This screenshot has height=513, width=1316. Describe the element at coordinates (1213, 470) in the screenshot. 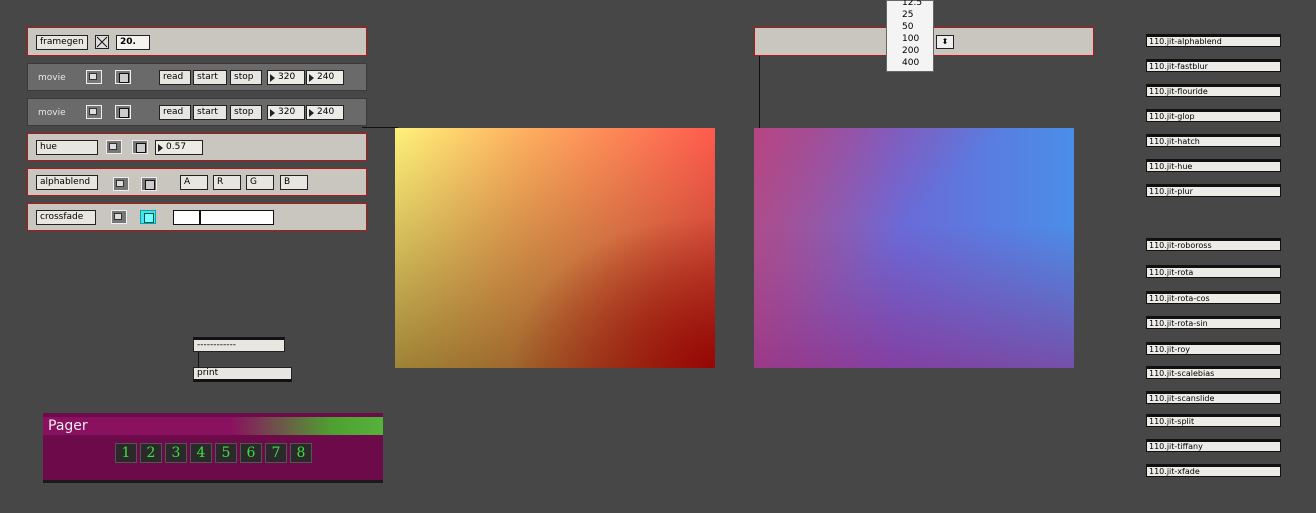

I see `abstraction-xfade: 110.jit-xfade` at that location.